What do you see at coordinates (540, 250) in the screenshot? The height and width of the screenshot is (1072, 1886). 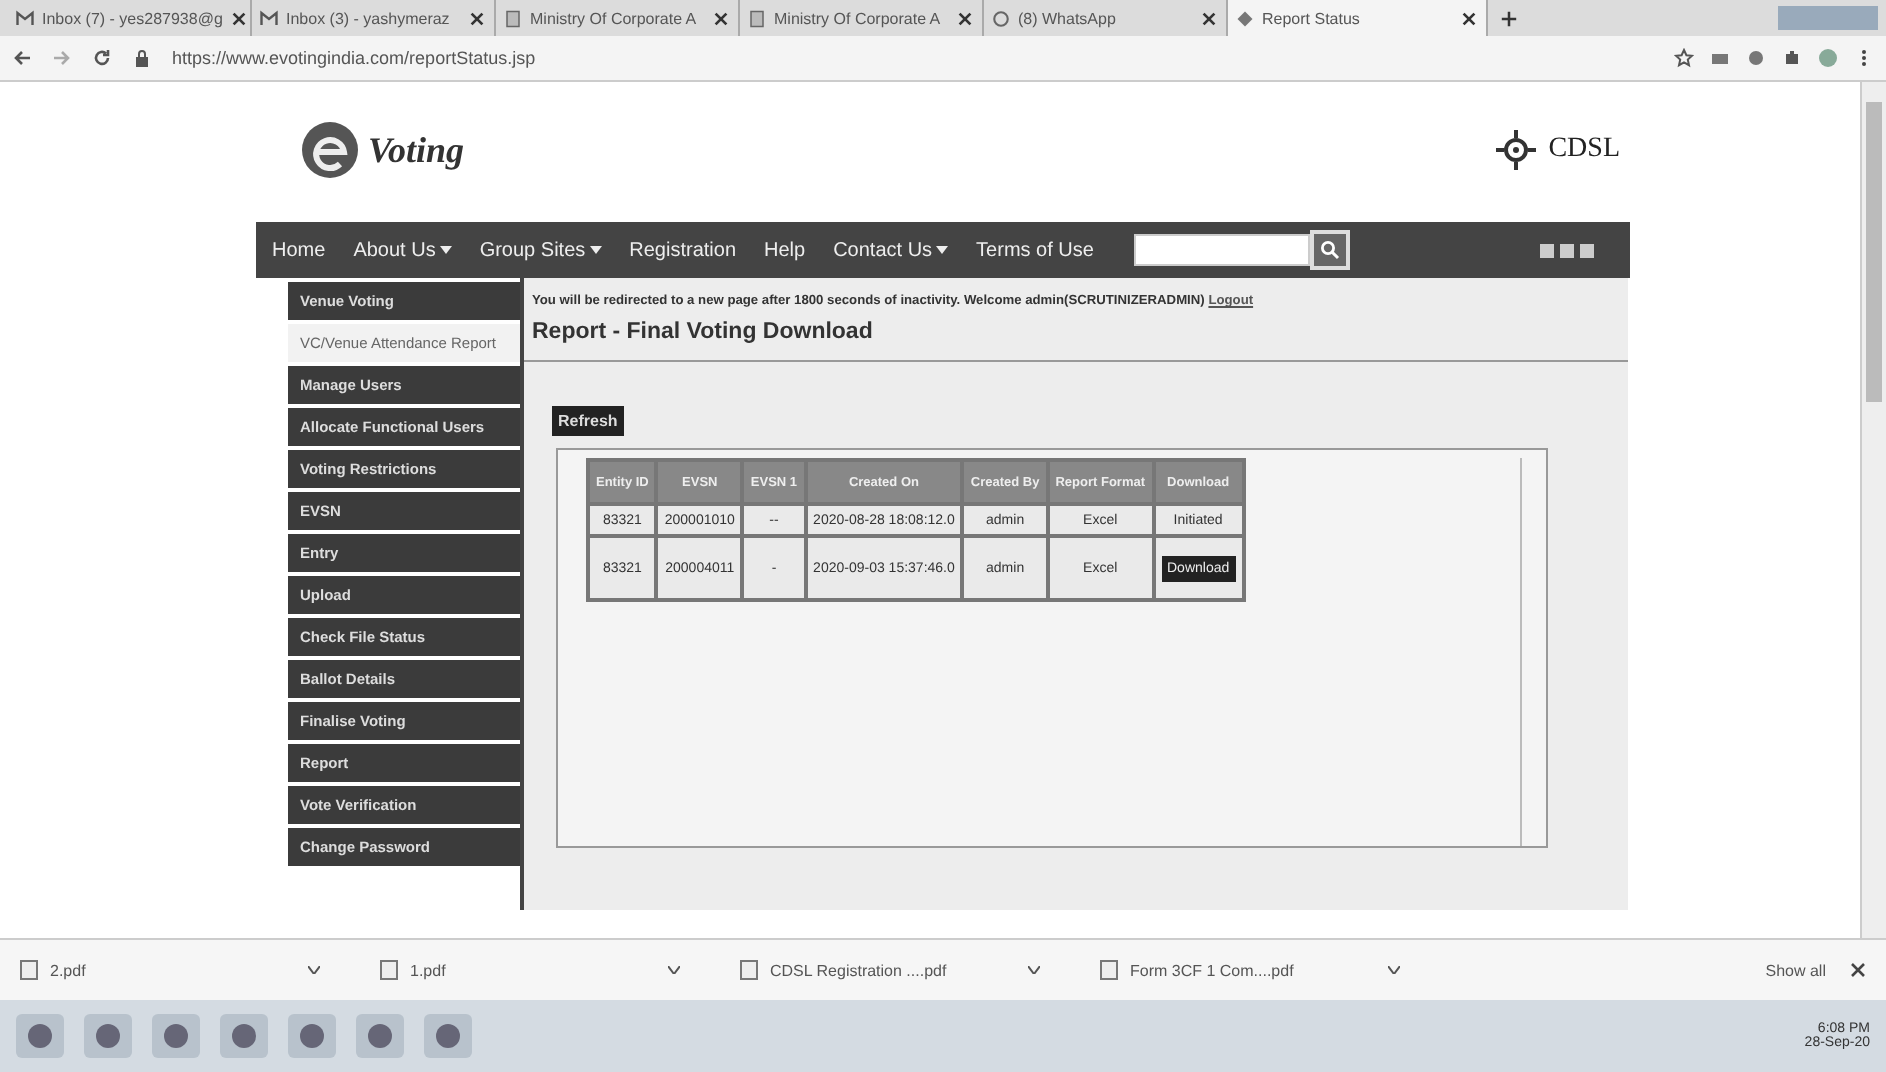 I see `nav-link: Group Sites` at bounding box center [540, 250].